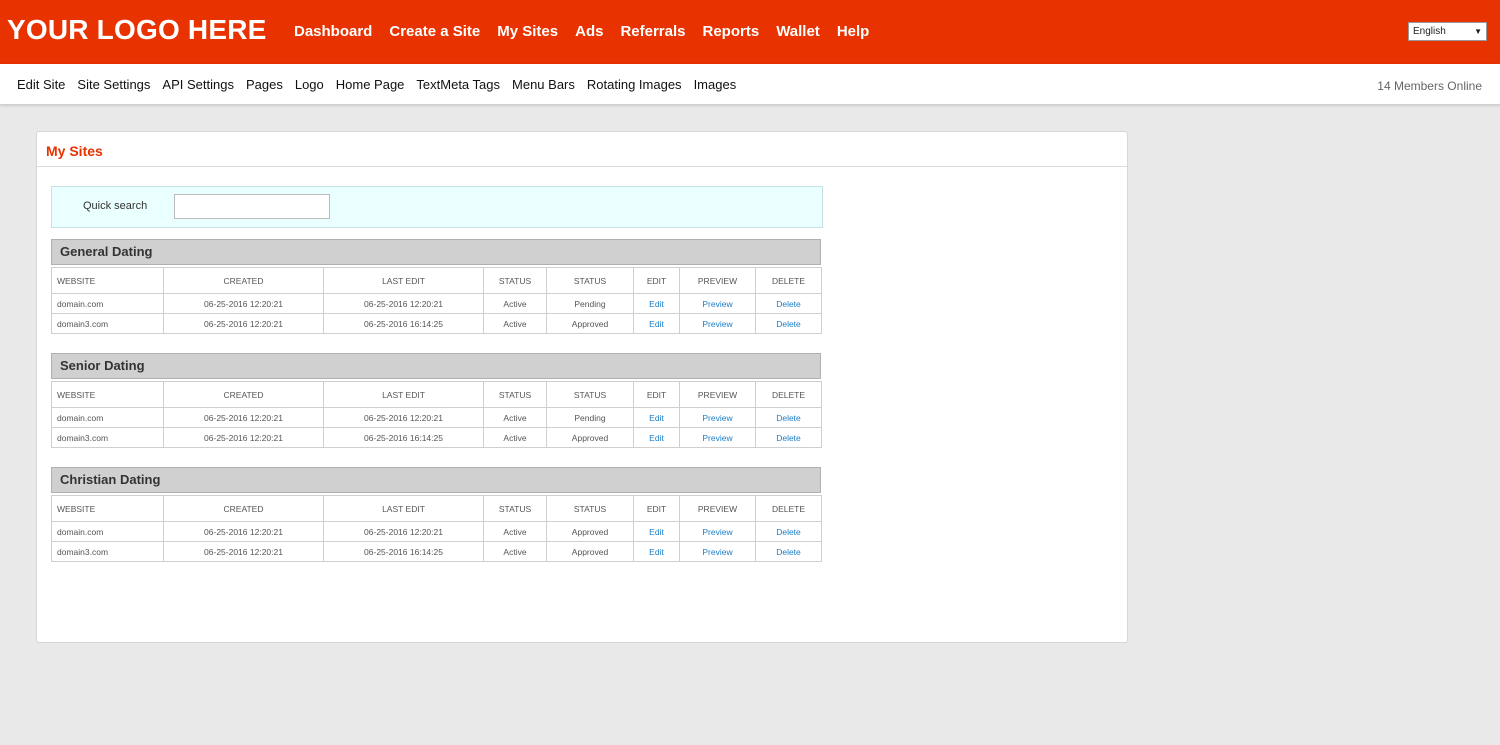 The width and height of the screenshot is (1500, 745). I want to click on nav-reports: Reports, so click(731, 31).